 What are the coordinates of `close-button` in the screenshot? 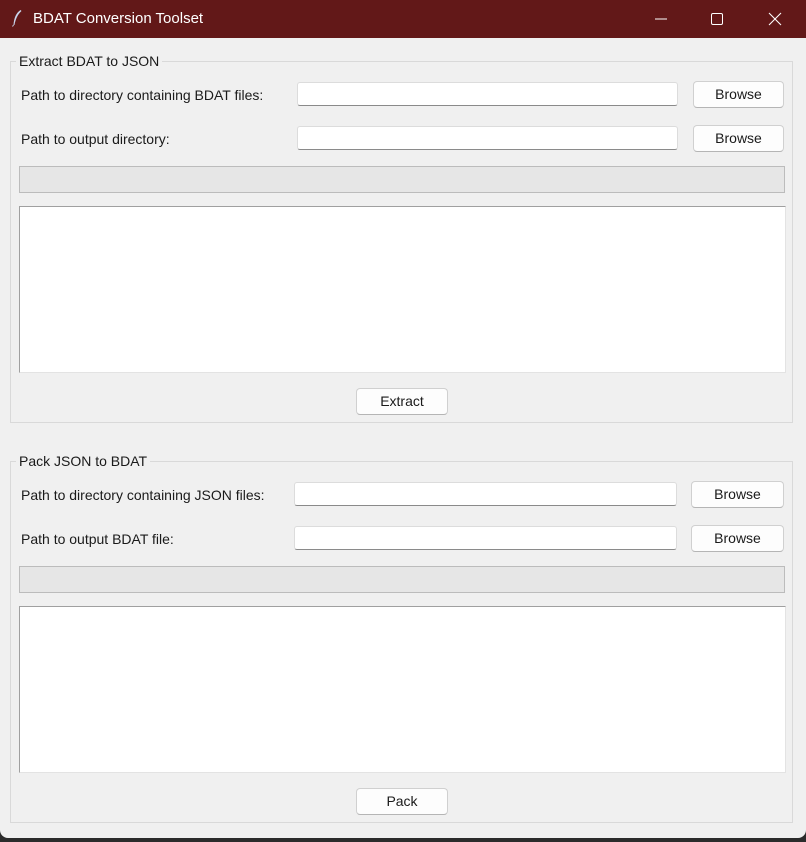 It's located at (775, 19).